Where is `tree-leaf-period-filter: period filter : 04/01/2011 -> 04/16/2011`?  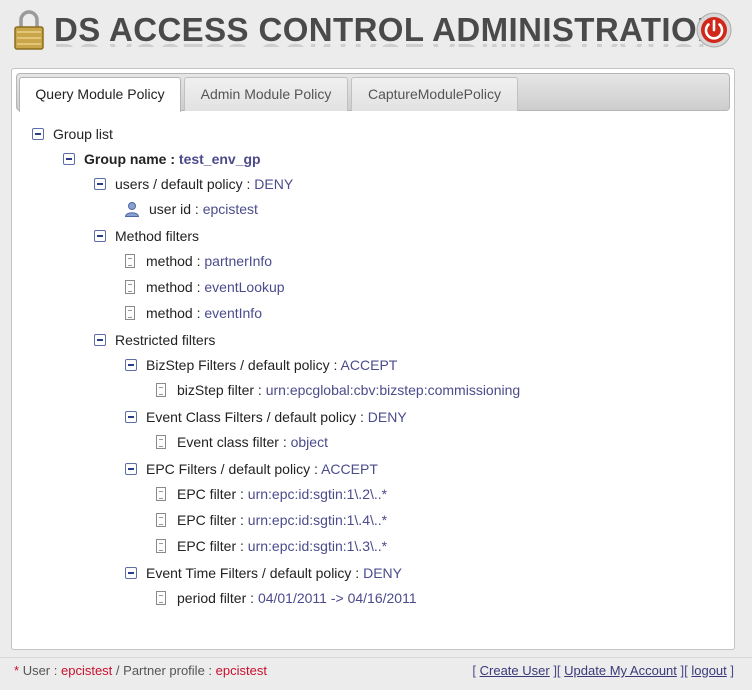 tree-leaf-period-filter: period filter : 04/01/2011 -> 04/16/2011 is located at coordinates (286, 598).